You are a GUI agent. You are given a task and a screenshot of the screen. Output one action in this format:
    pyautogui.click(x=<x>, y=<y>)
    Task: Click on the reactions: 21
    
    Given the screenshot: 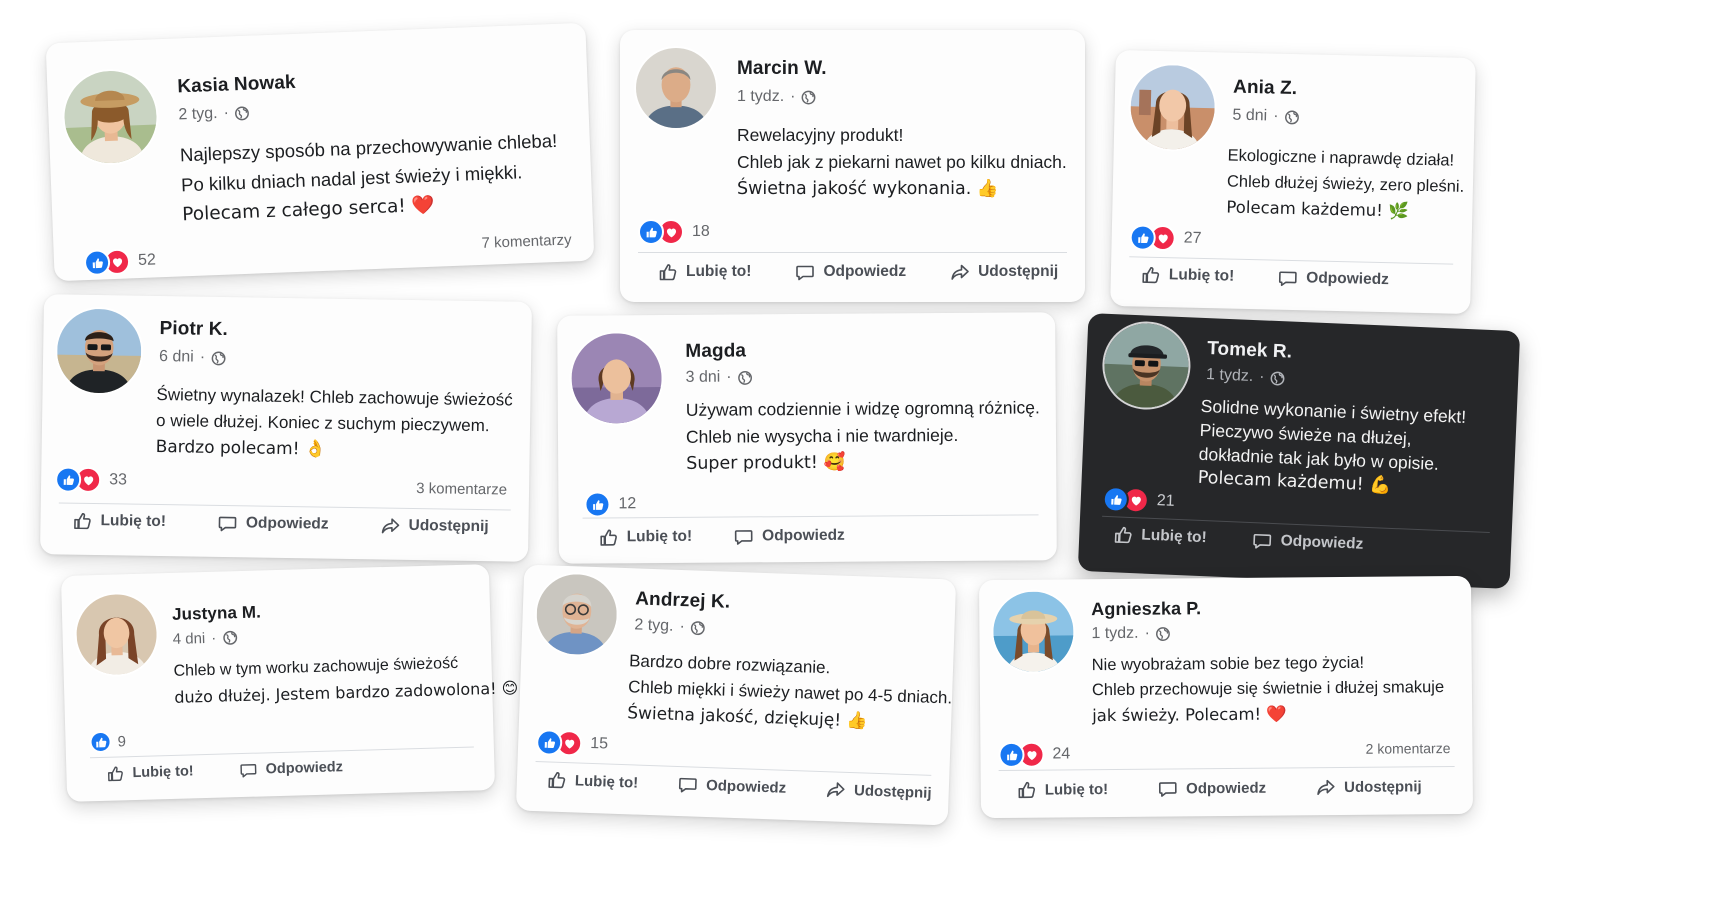 What is the action you would take?
    pyautogui.click(x=1138, y=500)
    